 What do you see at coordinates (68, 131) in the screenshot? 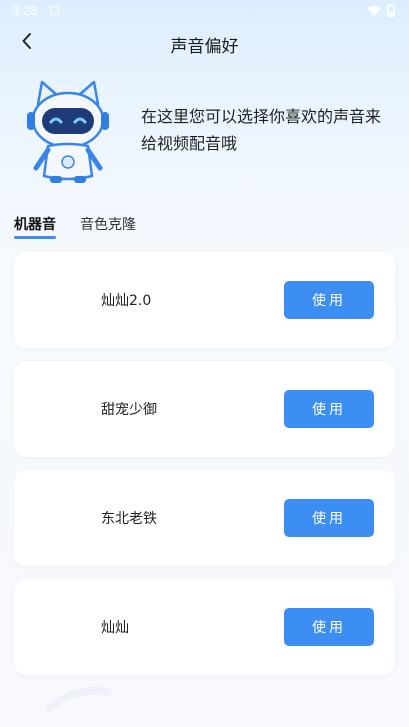
I see `robot-mascot-image` at bounding box center [68, 131].